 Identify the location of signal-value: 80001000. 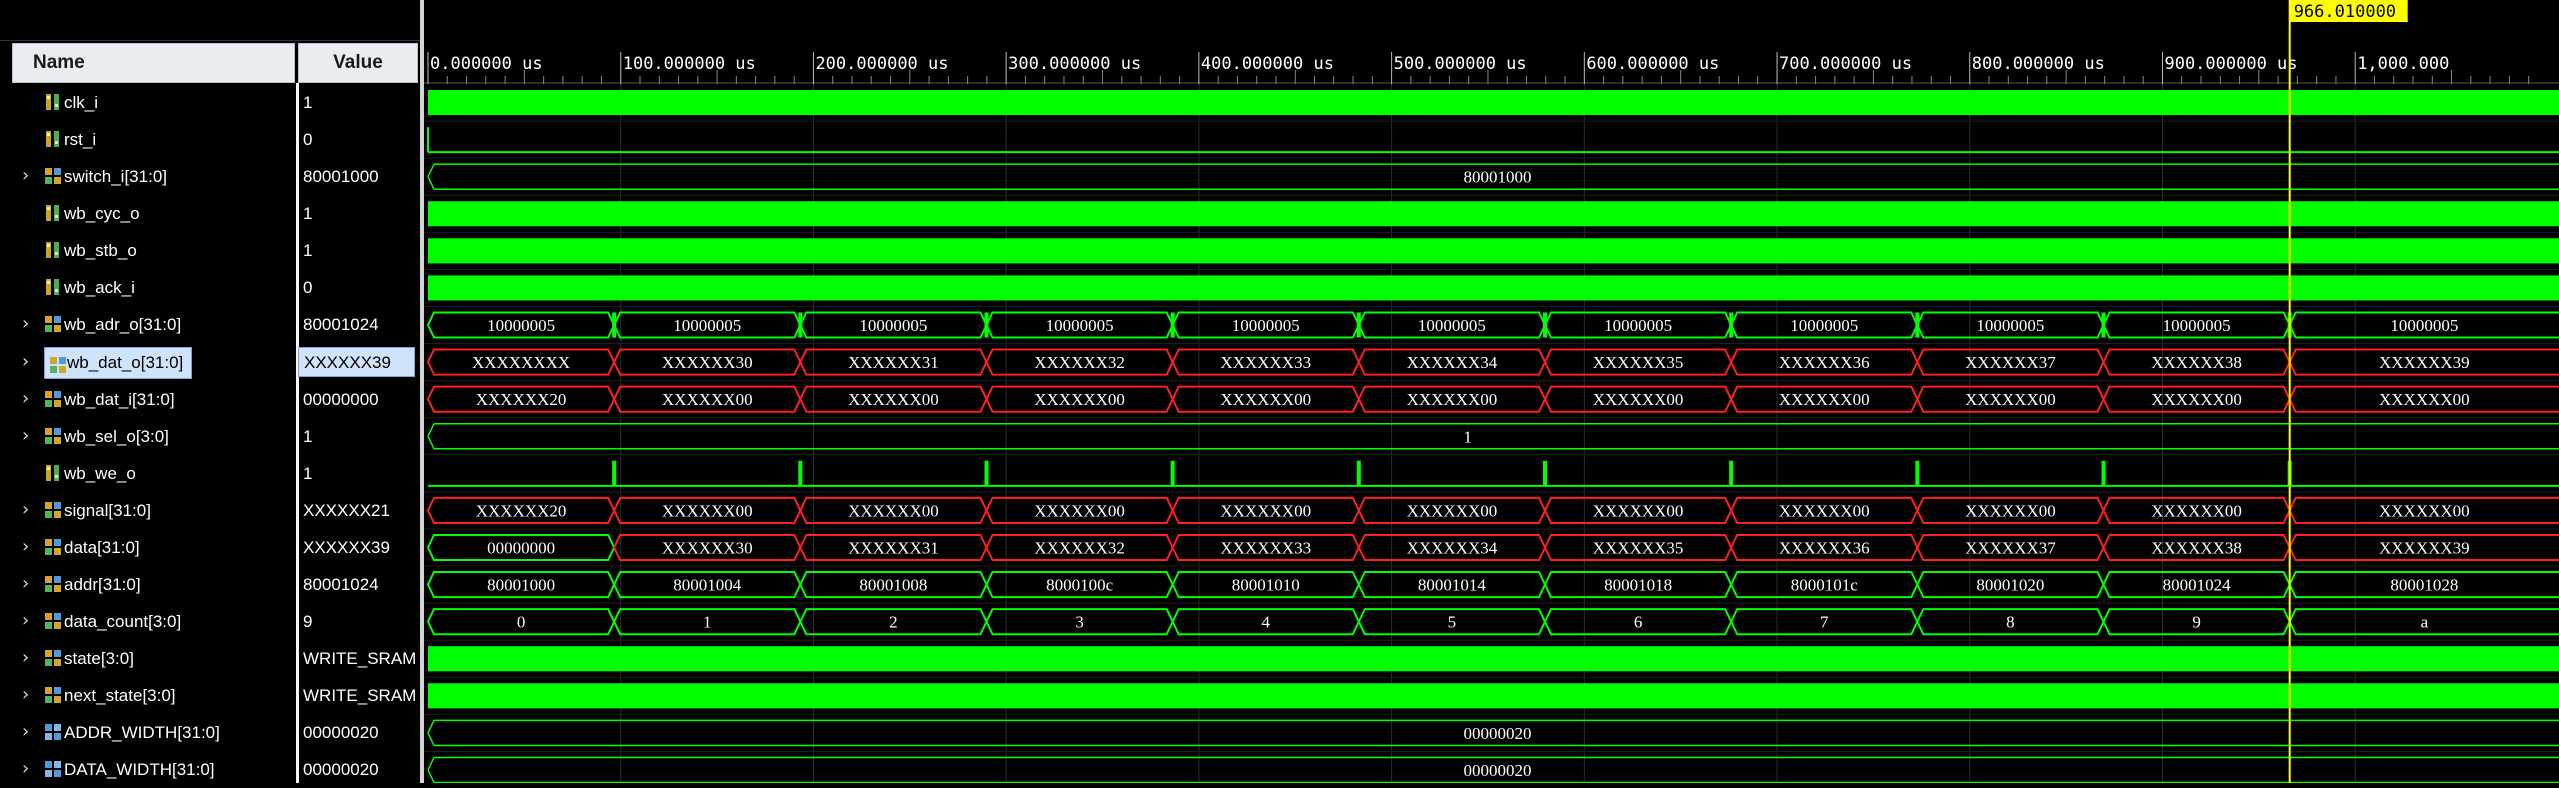
(341, 177).